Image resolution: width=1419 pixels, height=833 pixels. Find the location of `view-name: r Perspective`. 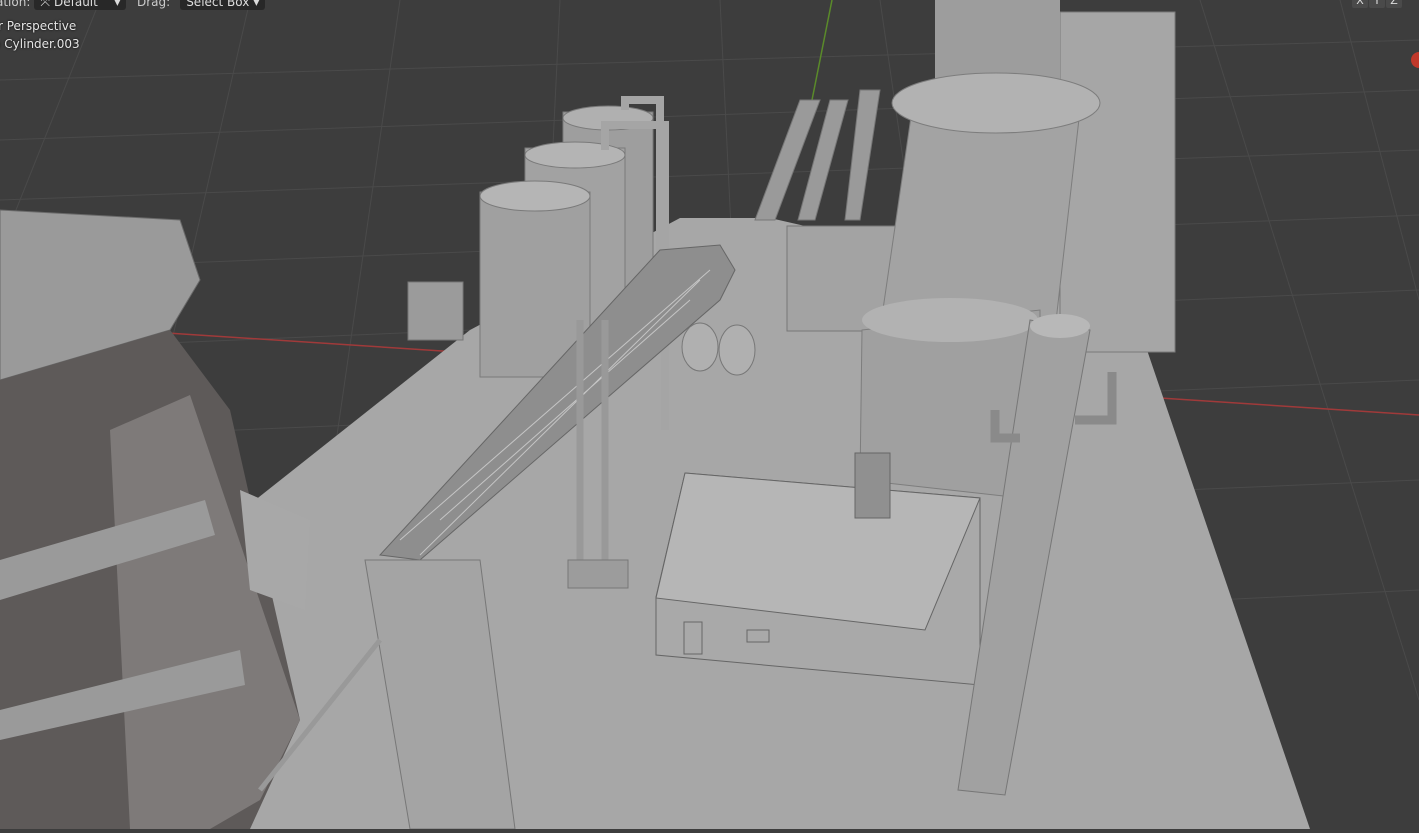

view-name: r Perspective is located at coordinates (38, 26).